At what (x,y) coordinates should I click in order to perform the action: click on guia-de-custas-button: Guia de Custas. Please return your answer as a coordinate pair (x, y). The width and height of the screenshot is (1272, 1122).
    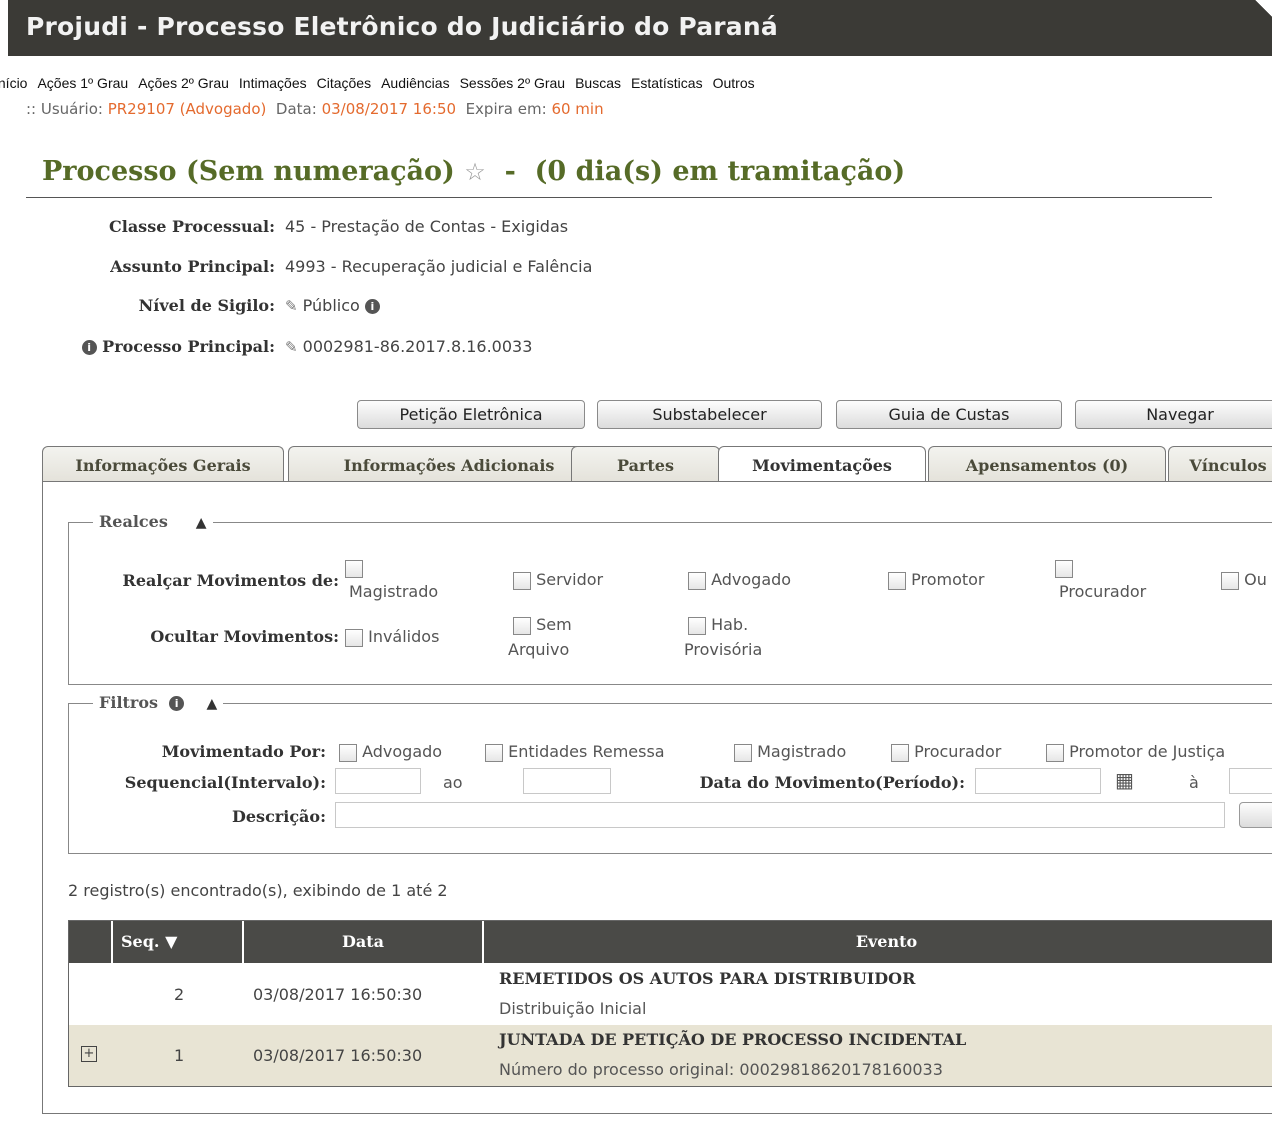
    Looking at the image, I should click on (949, 414).